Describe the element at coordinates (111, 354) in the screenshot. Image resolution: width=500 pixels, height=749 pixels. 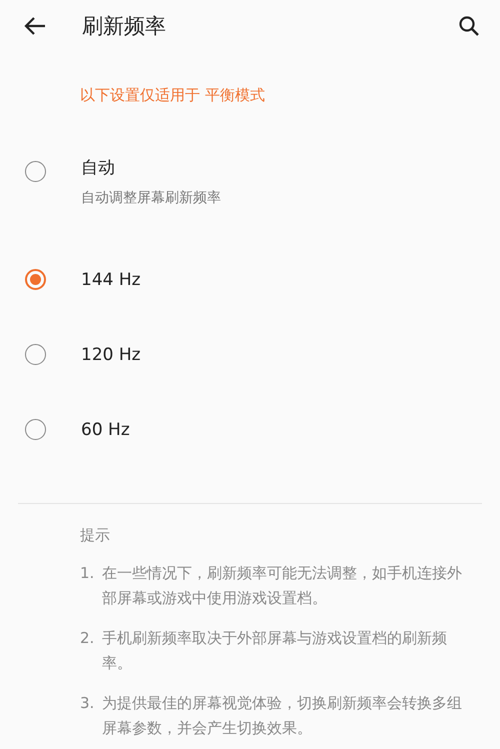
I see `option-label: 120 Hz` at that location.